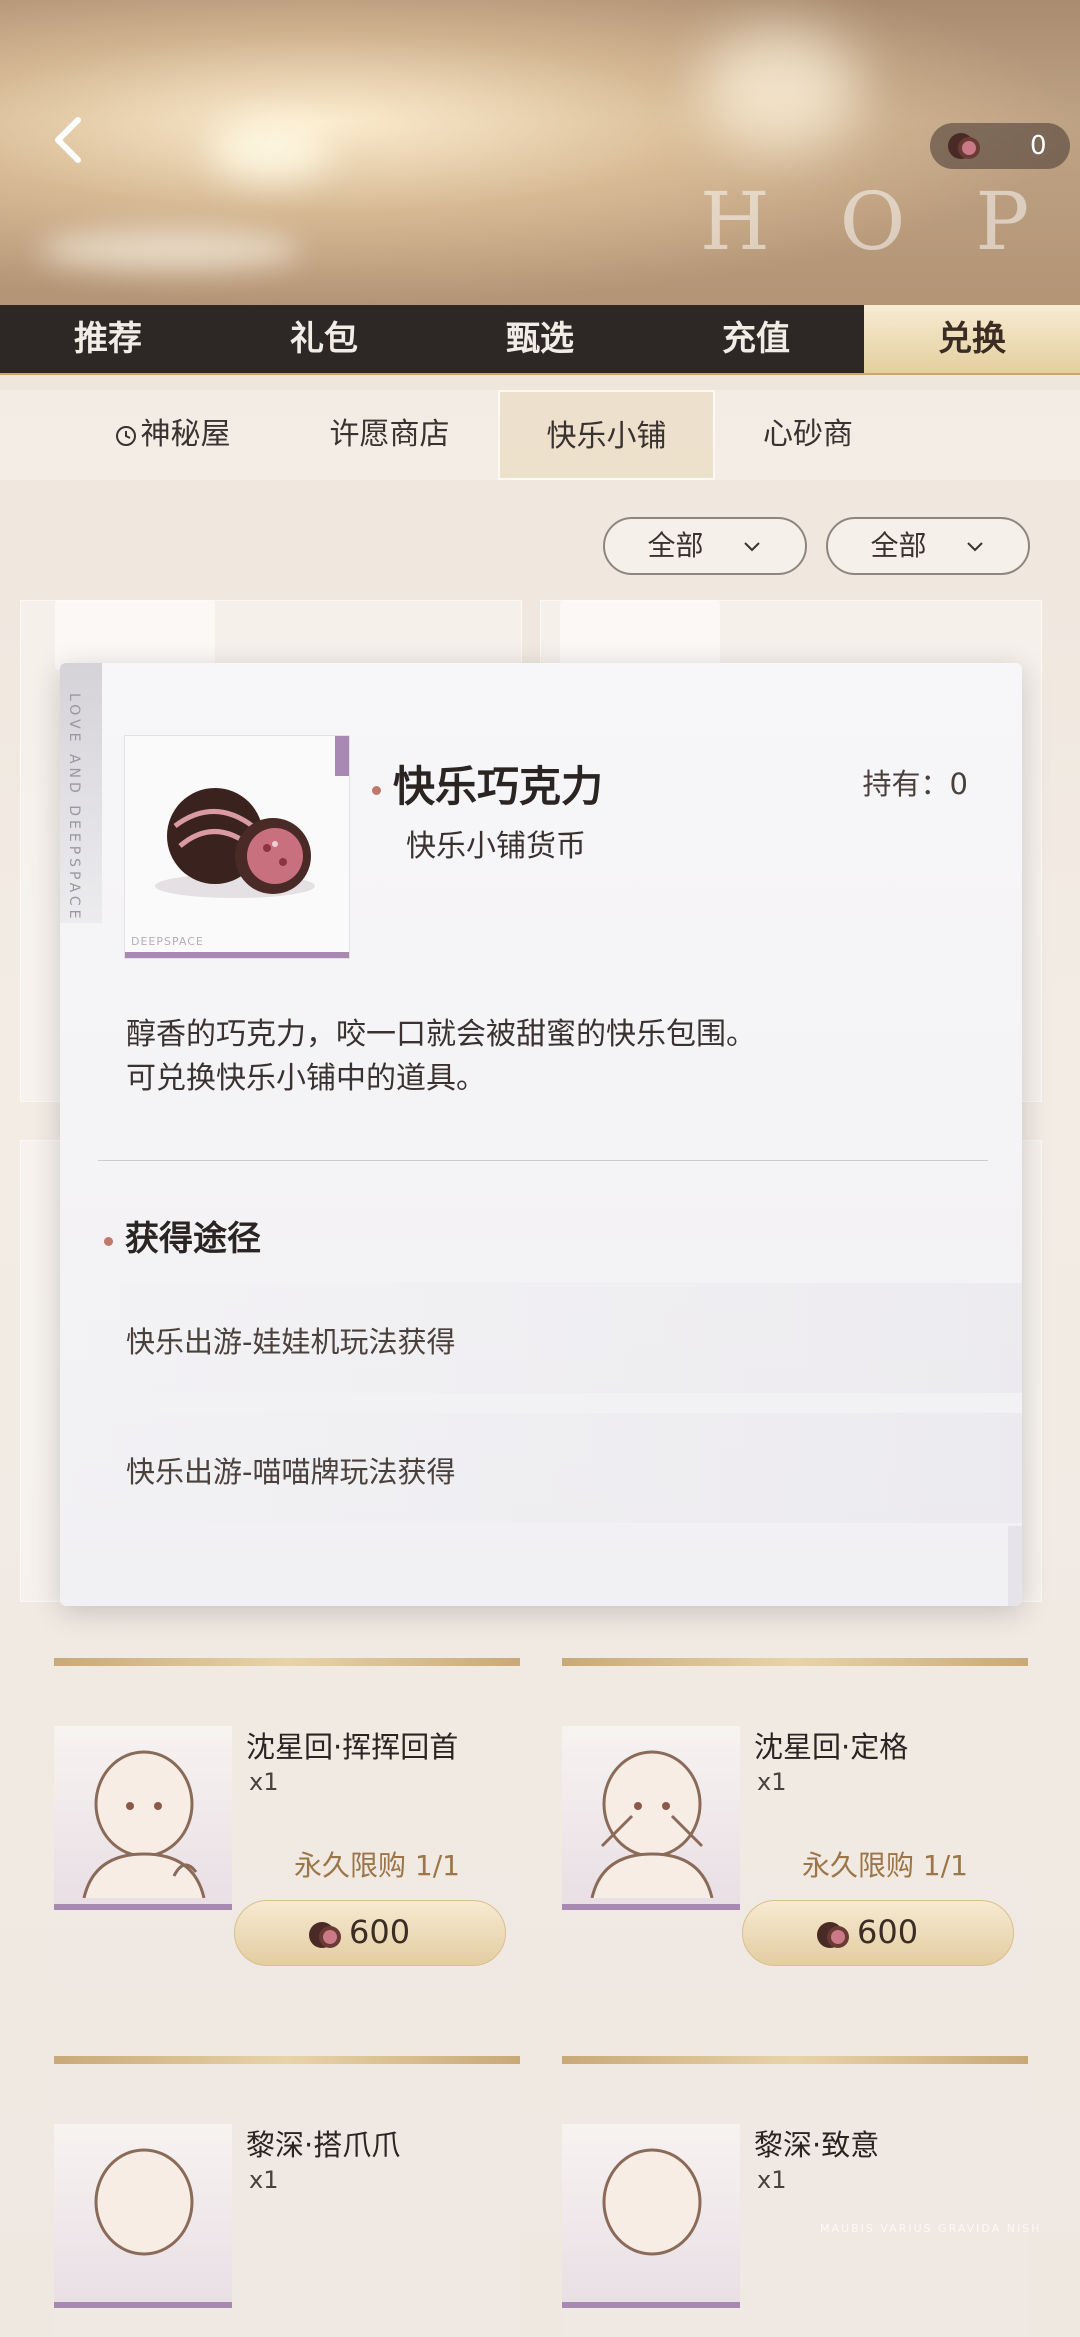 The height and width of the screenshot is (2337, 1080). I want to click on subtab-mystery-house: 神秘屋, so click(172, 435).